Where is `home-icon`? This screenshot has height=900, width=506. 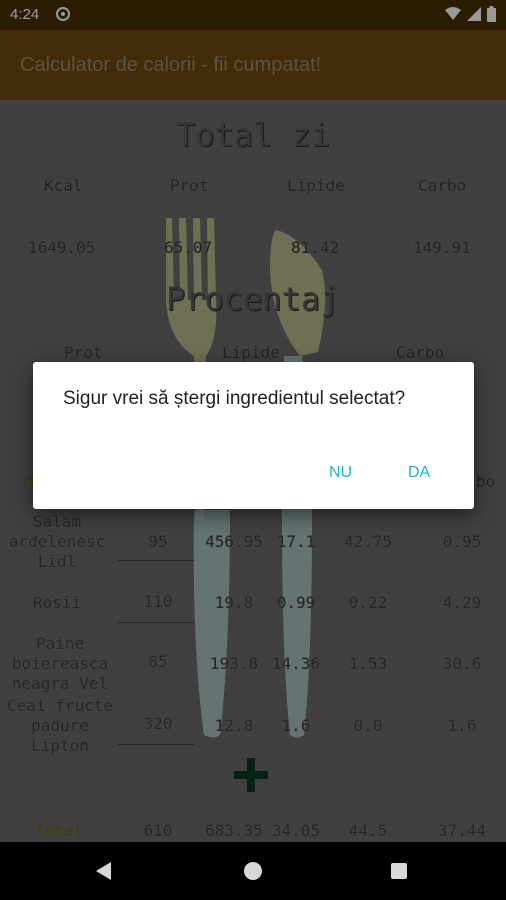 home-icon is located at coordinates (253, 871).